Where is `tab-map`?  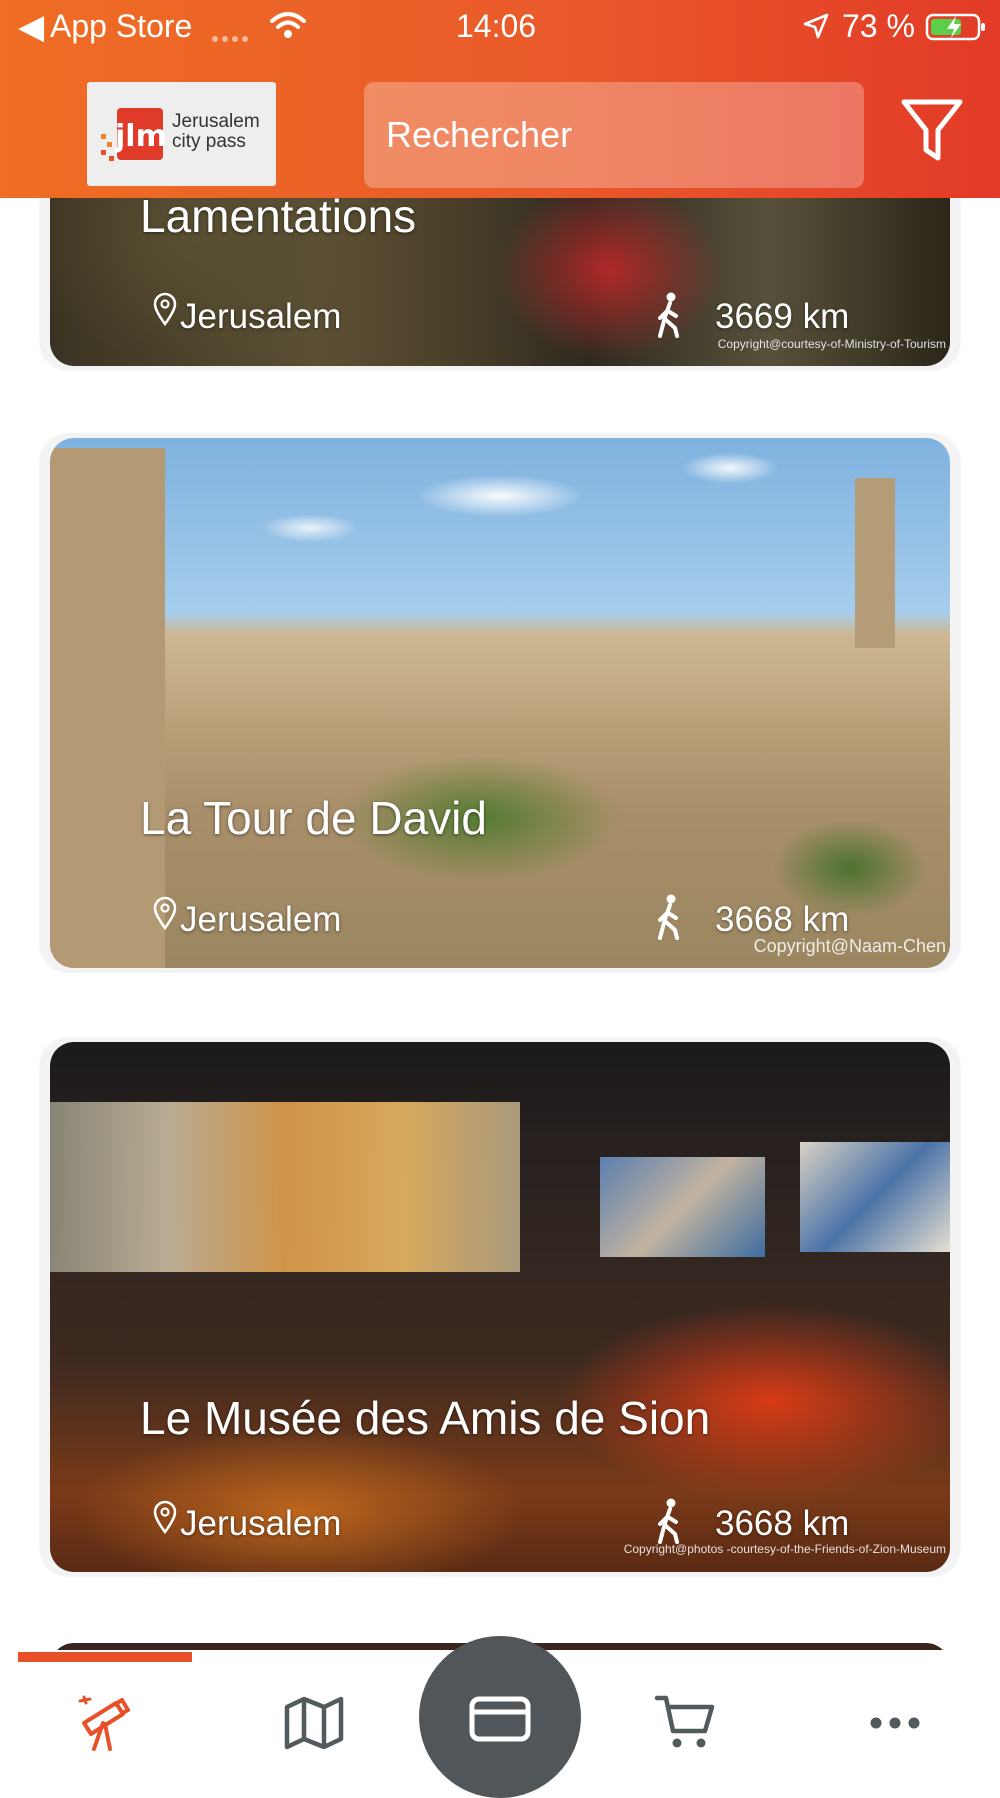 tab-map is located at coordinates (314, 1723).